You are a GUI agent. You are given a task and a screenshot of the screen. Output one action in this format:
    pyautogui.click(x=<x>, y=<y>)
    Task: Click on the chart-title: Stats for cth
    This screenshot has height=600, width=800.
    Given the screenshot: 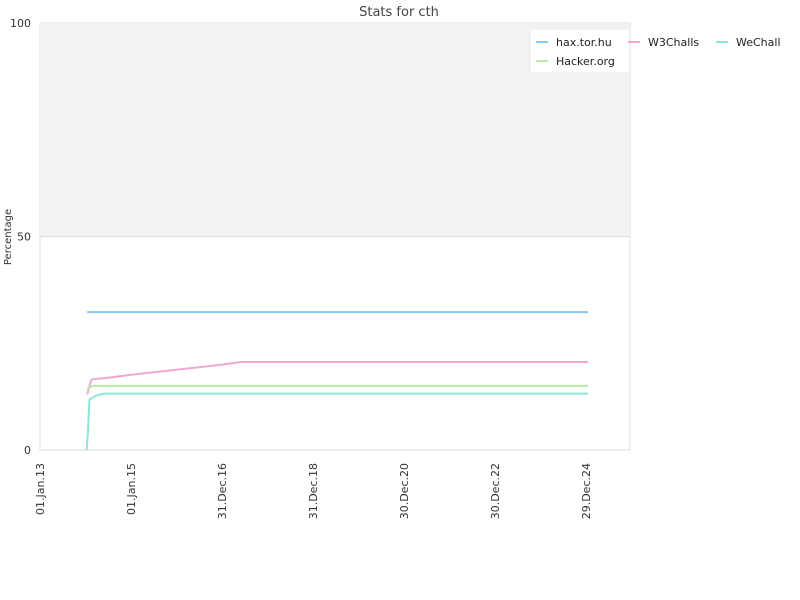 What is the action you would take?
    pyautogui.click(x=399, y=12)
    